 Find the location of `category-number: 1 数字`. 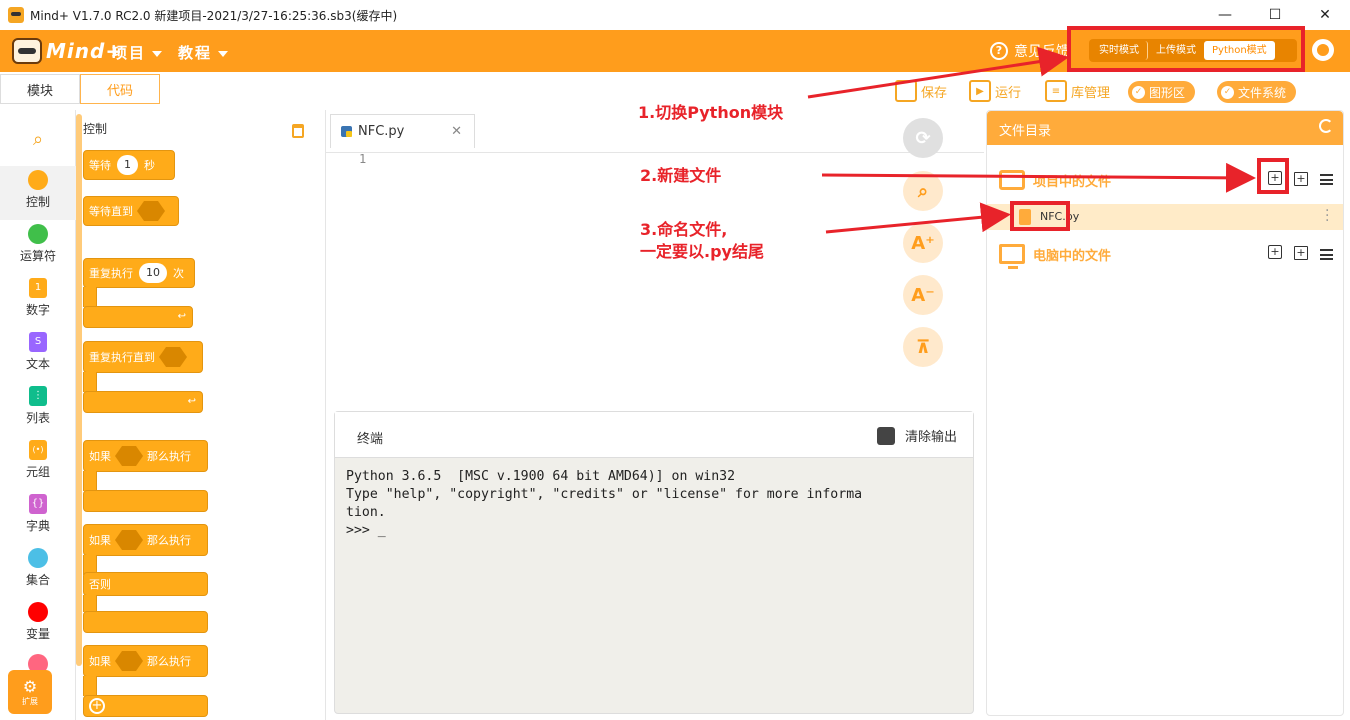

category-number: 1 数字 is located at coordinates (38, 301).